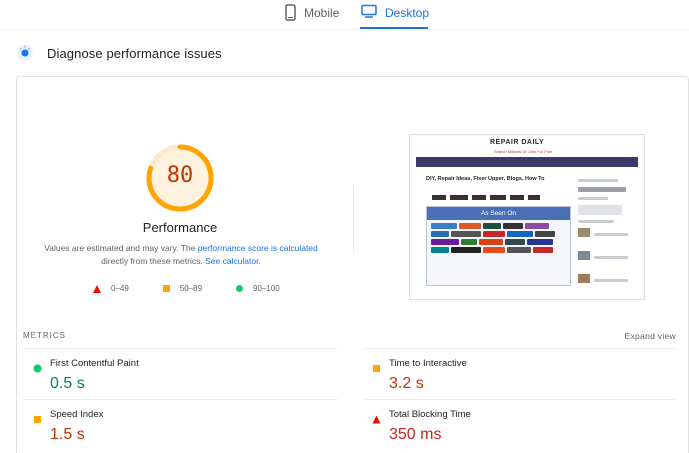  I want to click on preview-site-tagline: Search Millions Of Jobs For Free, so click(523, 151).